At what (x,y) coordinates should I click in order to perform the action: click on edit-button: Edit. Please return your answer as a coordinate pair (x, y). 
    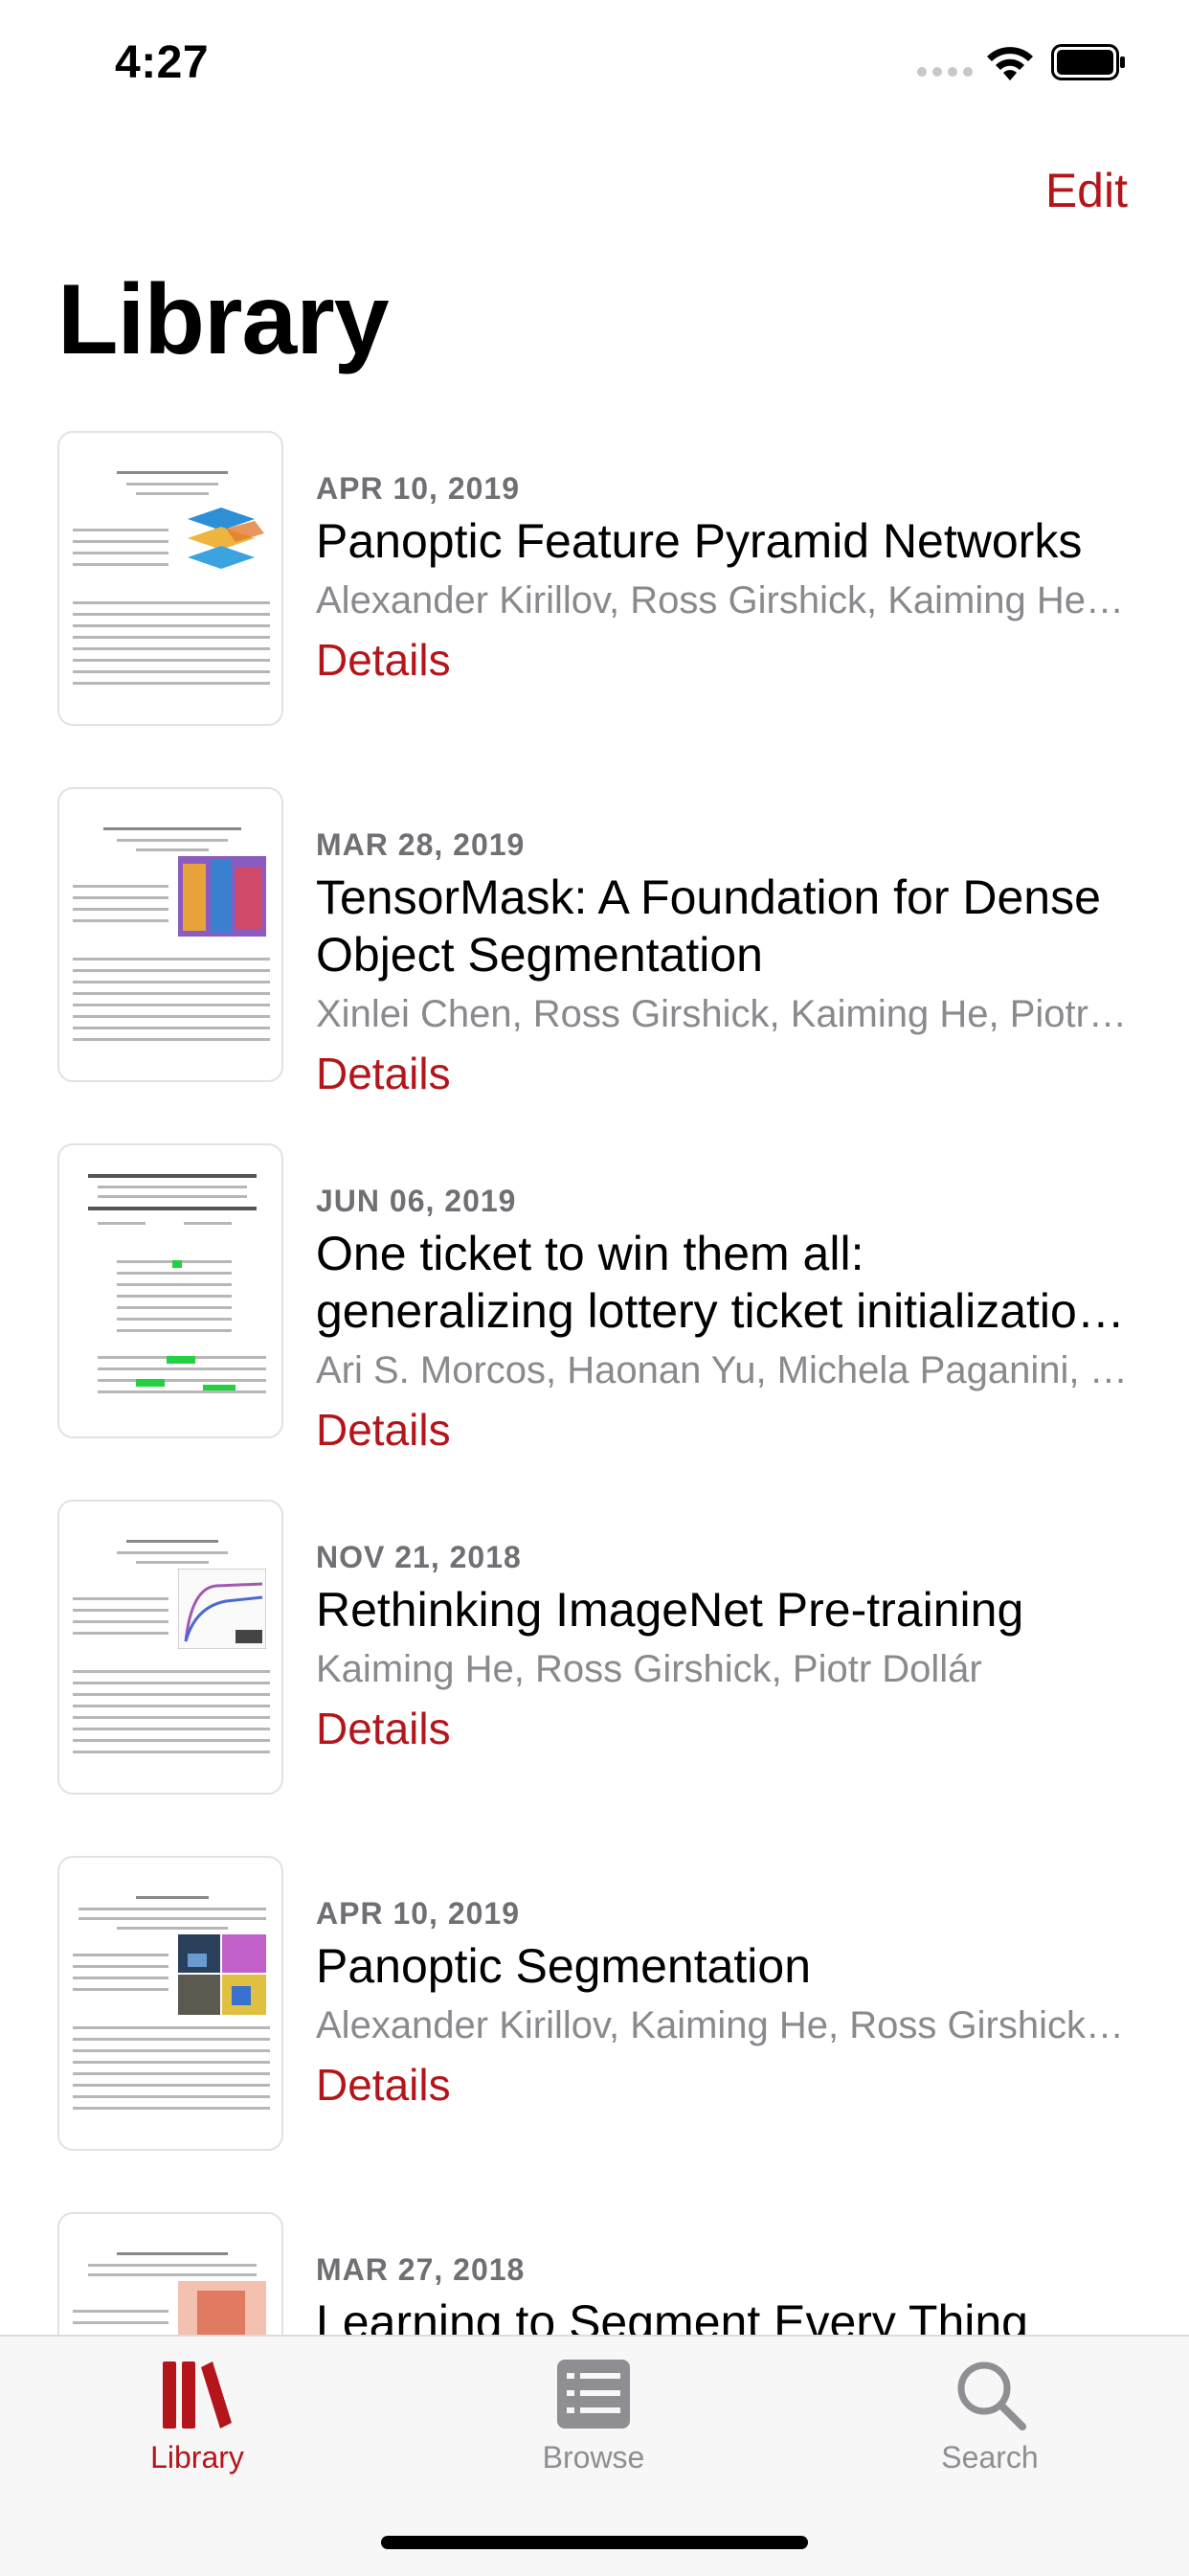
    Looking at the image, I should click on (1086, 190).